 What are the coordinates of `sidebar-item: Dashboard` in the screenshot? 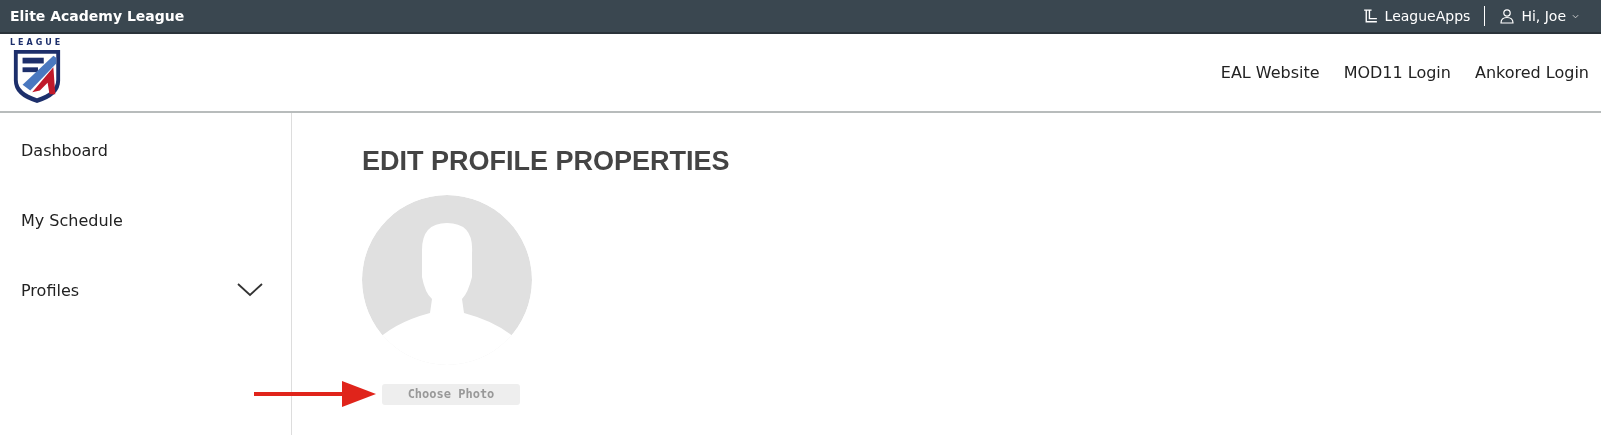 It's located at (145, 150).